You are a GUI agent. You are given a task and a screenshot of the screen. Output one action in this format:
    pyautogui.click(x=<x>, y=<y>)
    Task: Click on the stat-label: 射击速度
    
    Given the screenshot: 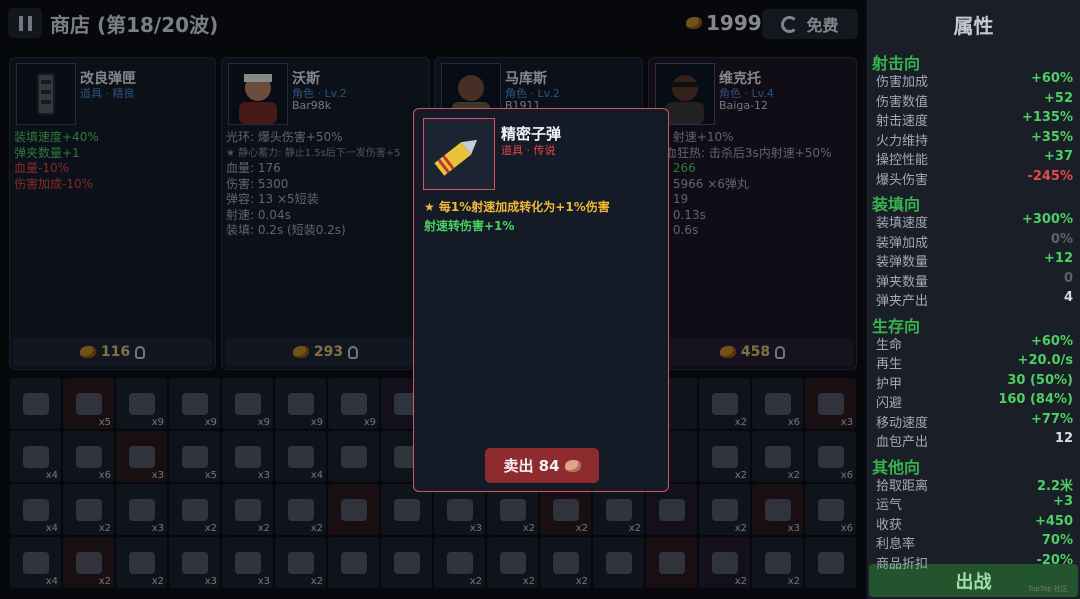 What is the action you would take?
    pyautogui.click(x=902, y=121)
    